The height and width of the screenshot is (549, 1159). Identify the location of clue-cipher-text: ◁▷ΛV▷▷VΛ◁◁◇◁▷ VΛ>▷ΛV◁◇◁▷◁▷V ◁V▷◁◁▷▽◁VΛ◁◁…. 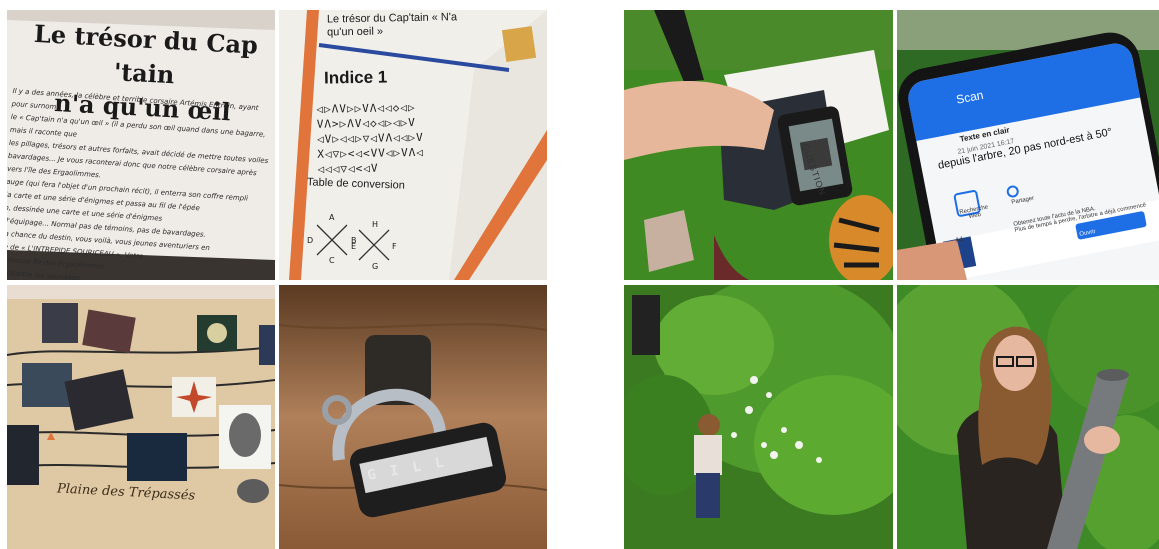
(370, 138).